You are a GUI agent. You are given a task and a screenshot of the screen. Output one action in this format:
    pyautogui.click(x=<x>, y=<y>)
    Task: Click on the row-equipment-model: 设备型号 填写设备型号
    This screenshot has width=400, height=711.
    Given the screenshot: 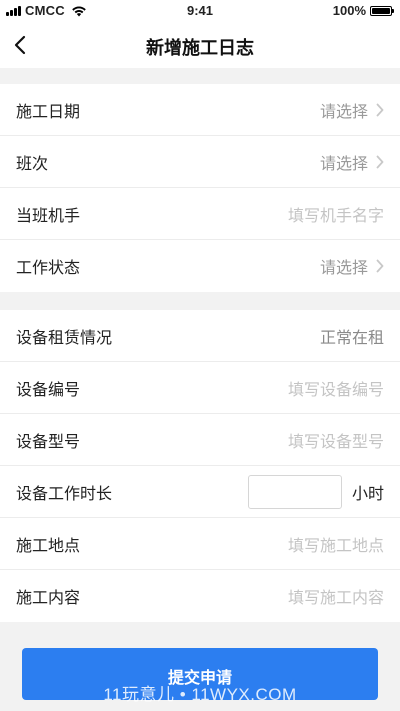 What is the action you would take?
    pyautogui.click(x=200, y=440)
    